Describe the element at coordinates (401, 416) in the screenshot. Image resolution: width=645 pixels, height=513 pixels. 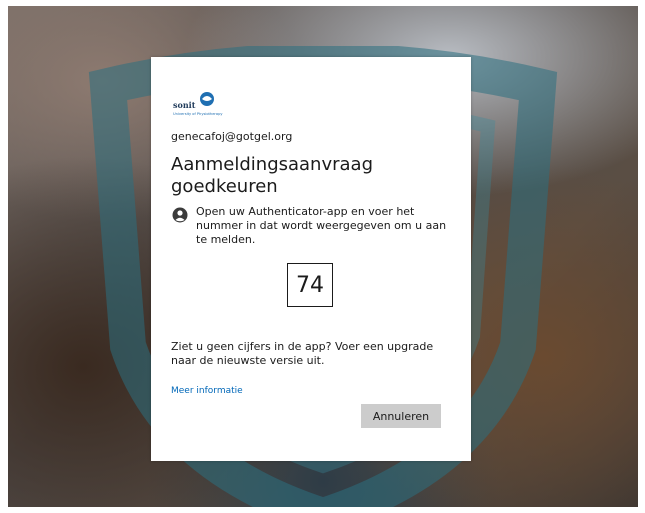
I see `cancel-button: Annuleren` at that location.